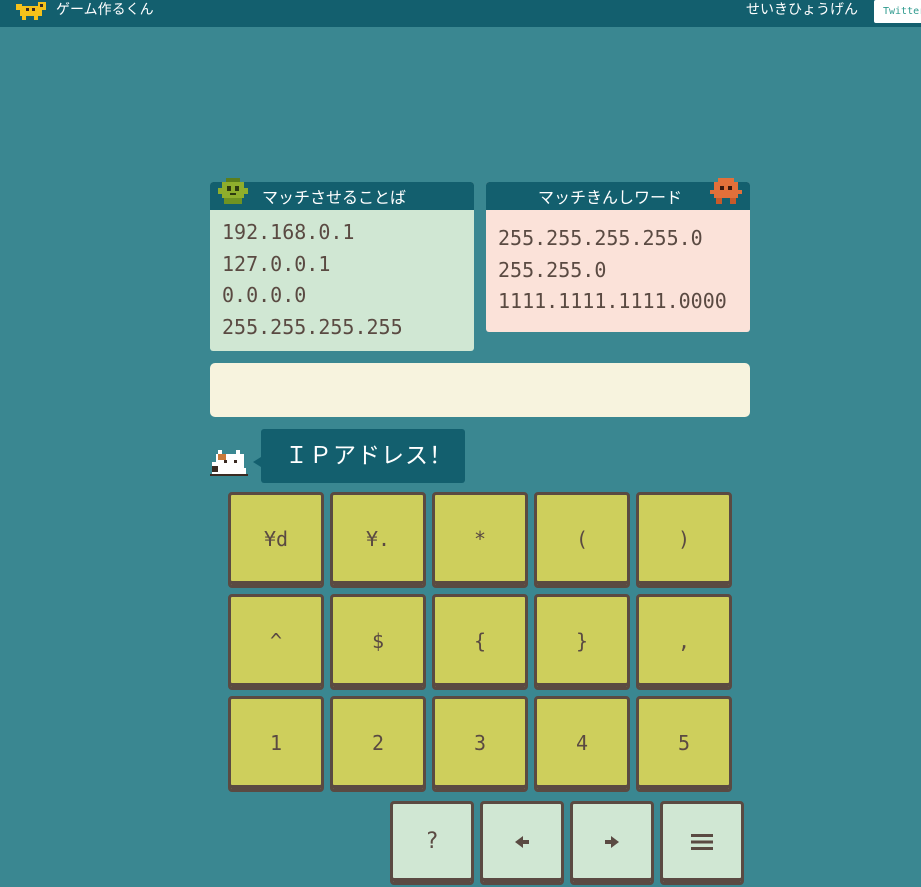 This screenshot has height=887, width=921. I want to click on key-5: 5, so click(684, 744).